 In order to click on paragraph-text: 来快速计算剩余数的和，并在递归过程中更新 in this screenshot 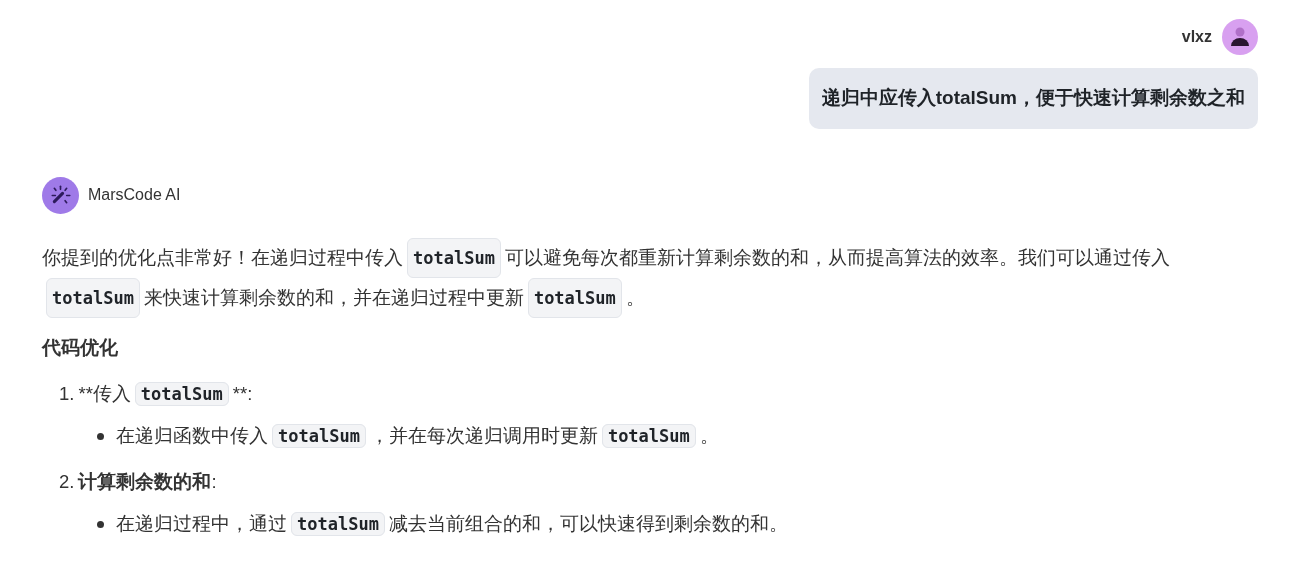, I will do `click(333, 297)`.